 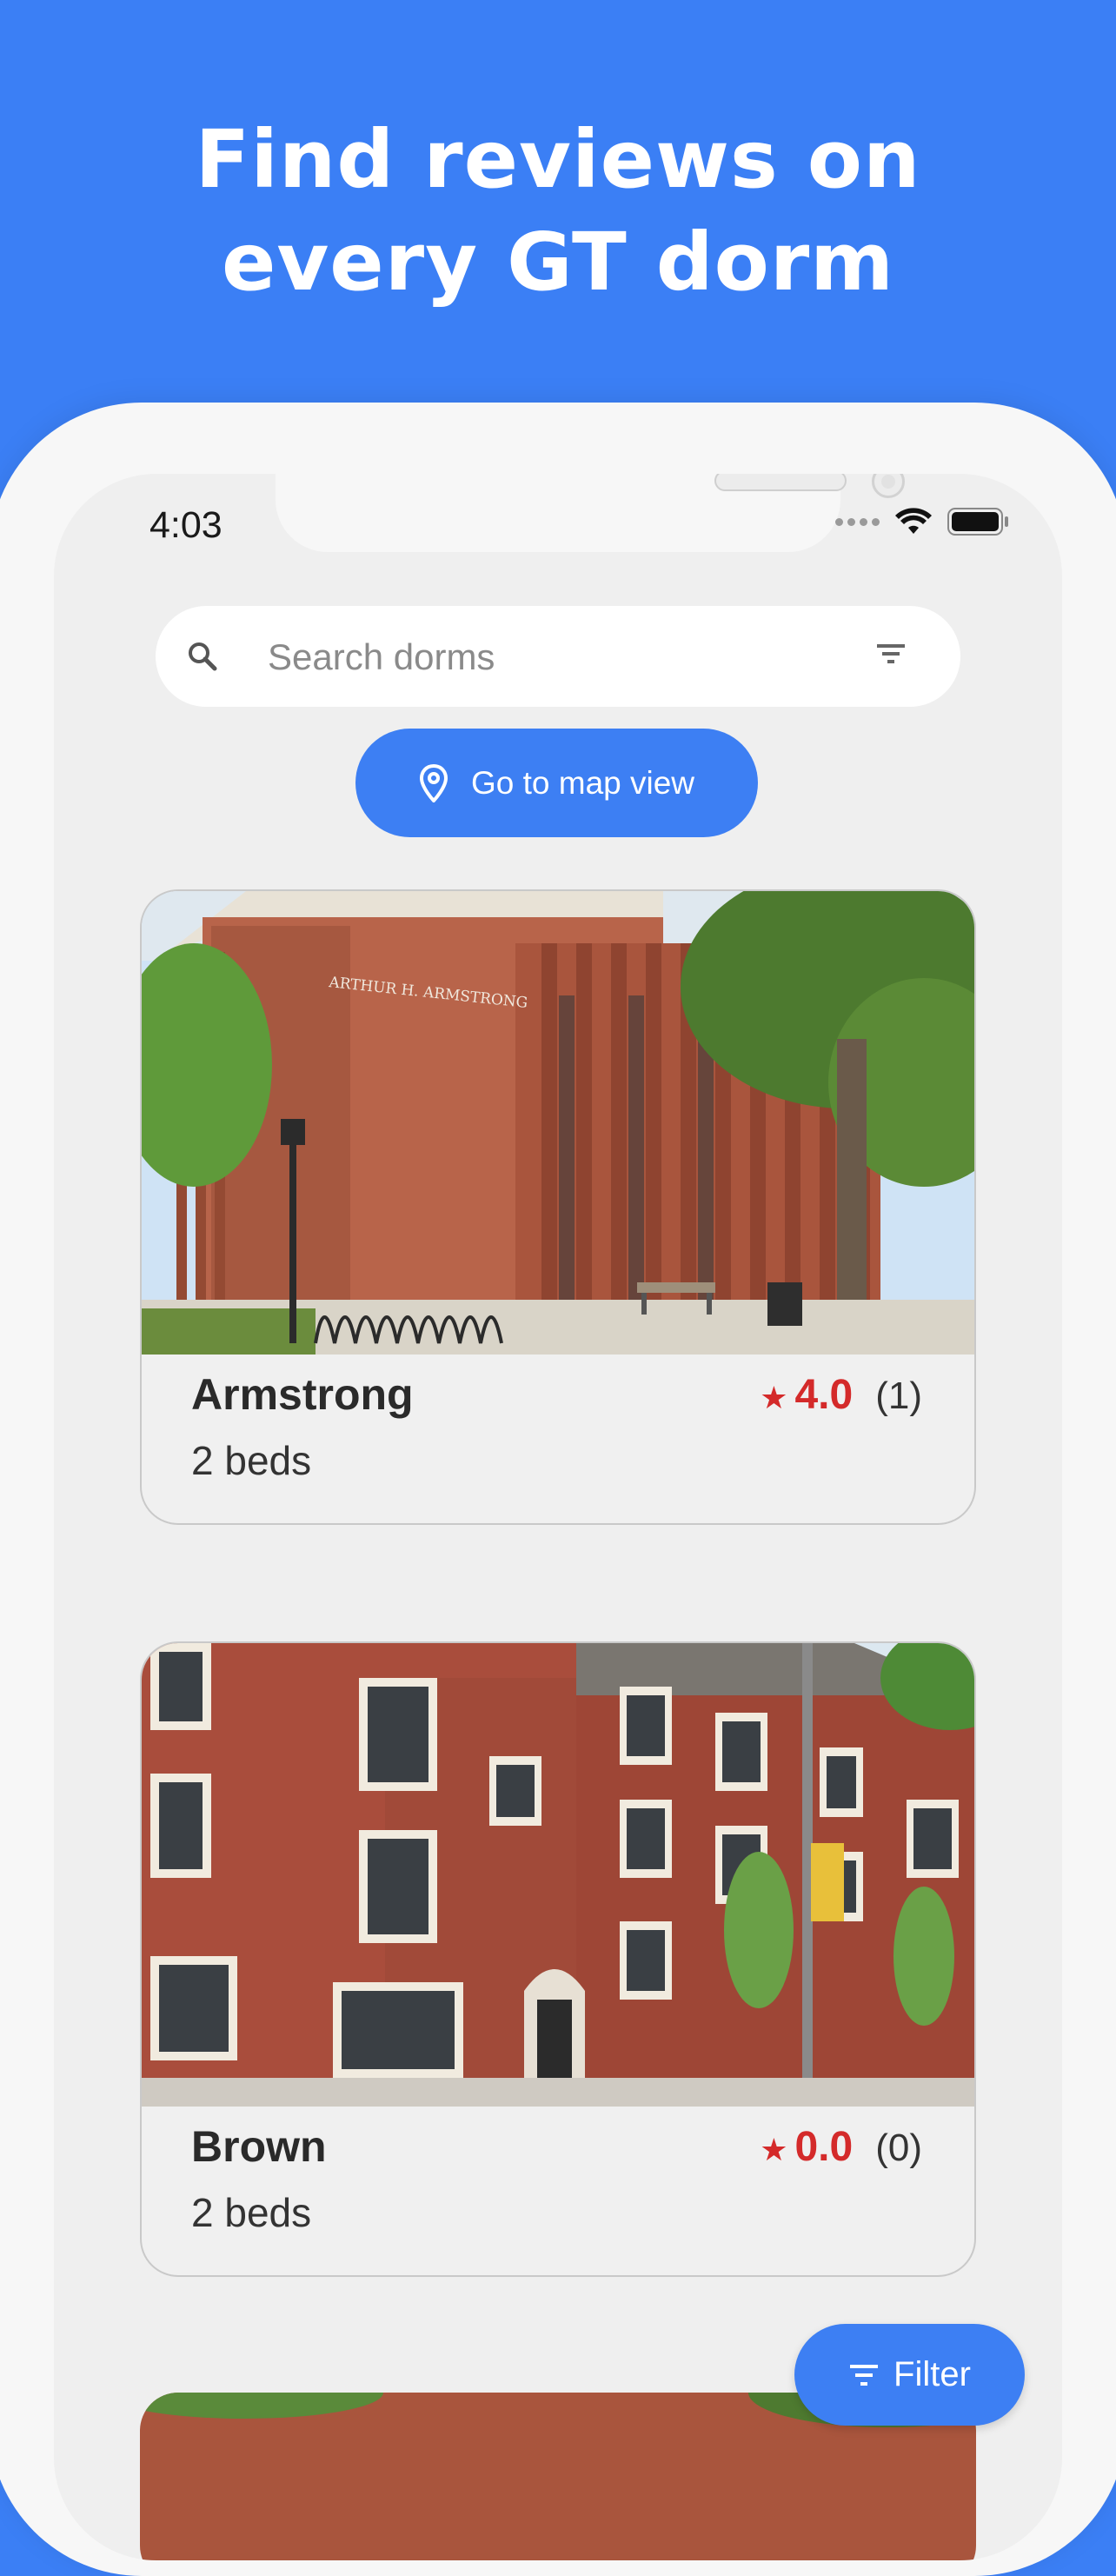 What do you see at coordinates (591, 513) in the screenshot?
I see `notch` at bounding box center [591, 513].